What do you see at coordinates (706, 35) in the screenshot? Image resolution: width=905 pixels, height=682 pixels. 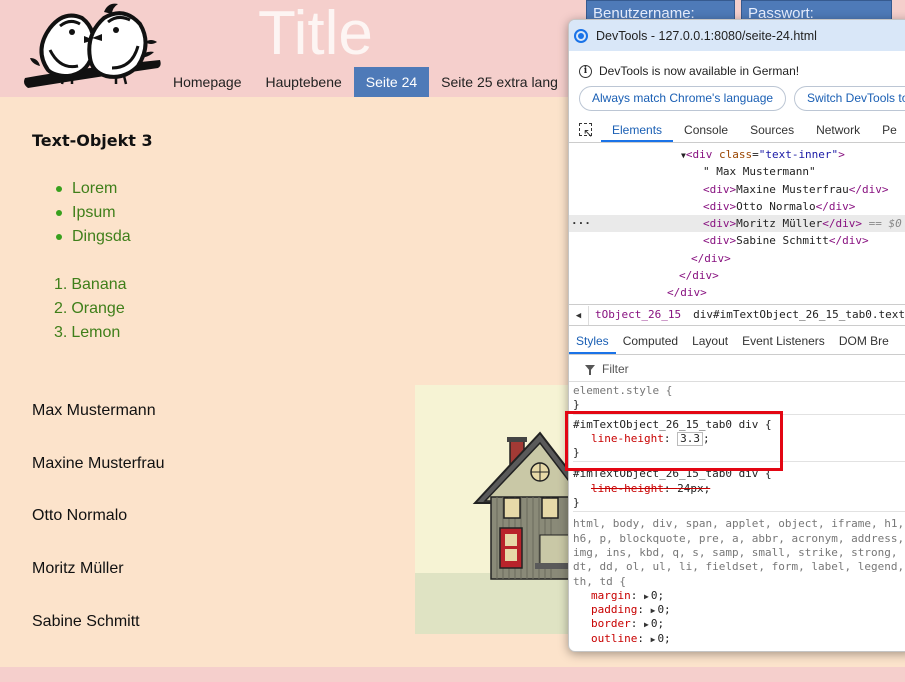 I see `devtools-window-title: DevTools - 127.0.0.1:8080/seite-24.html` at bounding box center [706, 35].